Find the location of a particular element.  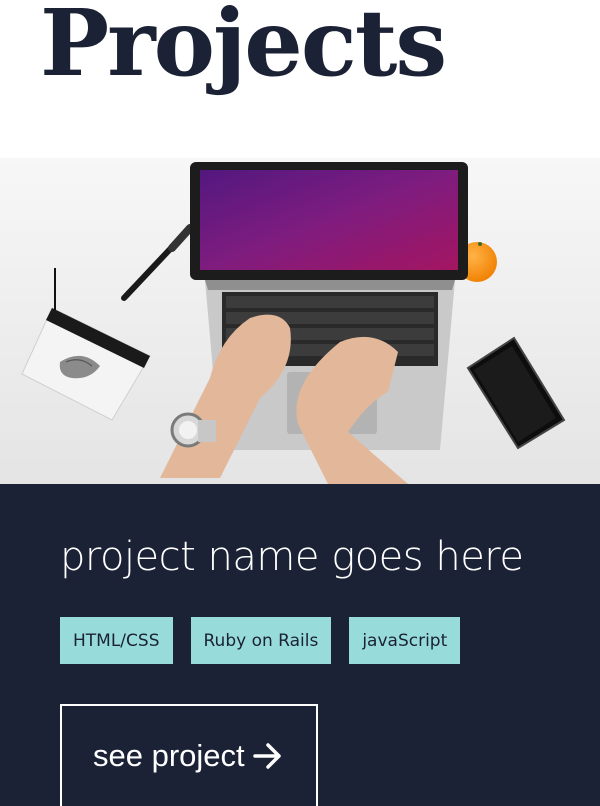

page-title: Projects is located at coordinates (243, 48).